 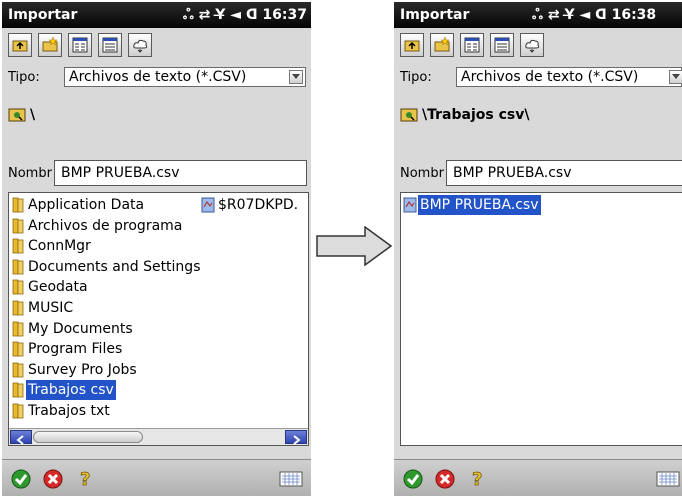 I want to click on title-bar: Importar ஃ ⇄ Y̶ ◄ ᗡ 16:38, so click(x=538, y=15).